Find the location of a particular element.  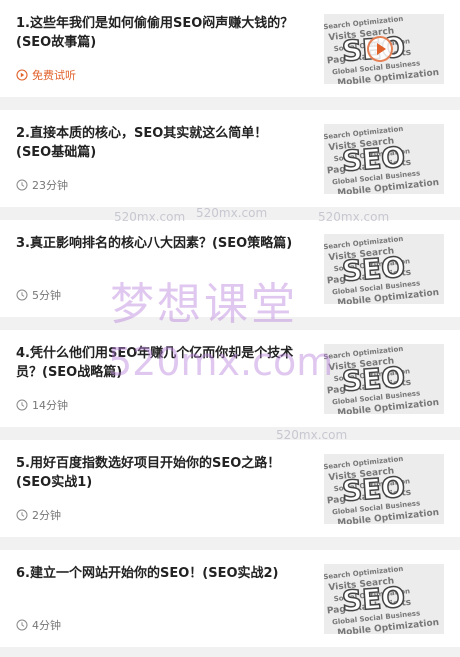

lesson-title: 6.建立一个网站开始你的SEO！(SEO实战2) is located at coordinates (147, 573).